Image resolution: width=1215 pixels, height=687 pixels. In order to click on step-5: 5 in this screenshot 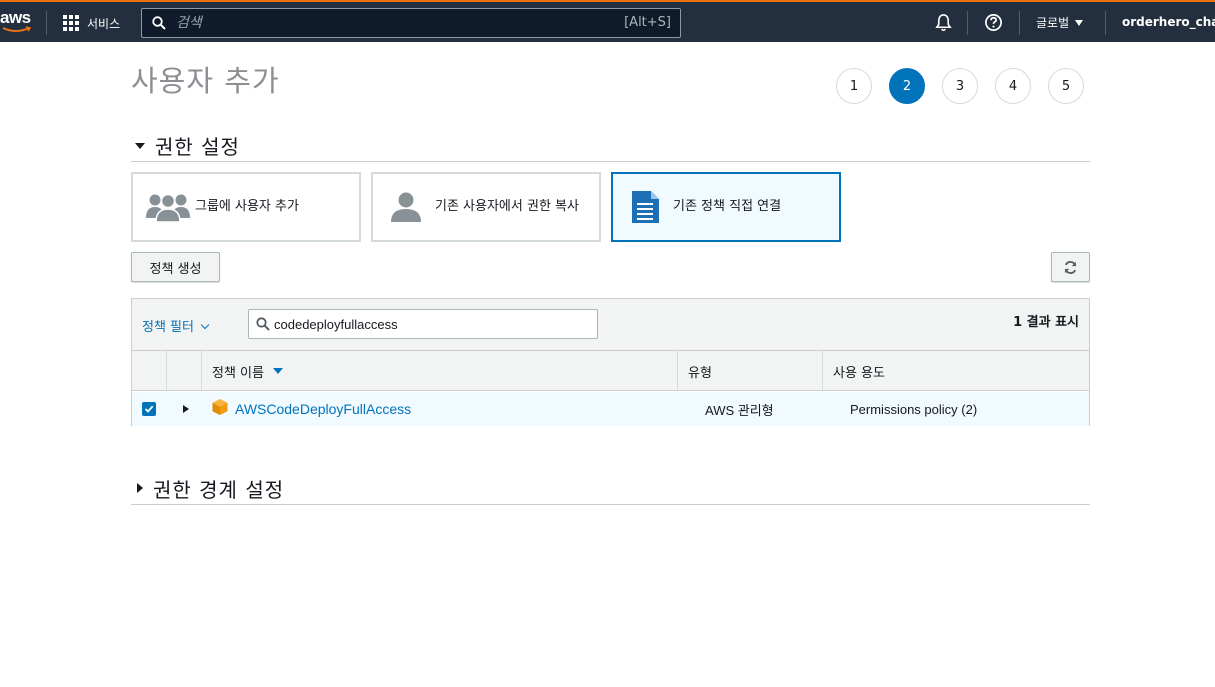, I will do `click(1066, 86)`.